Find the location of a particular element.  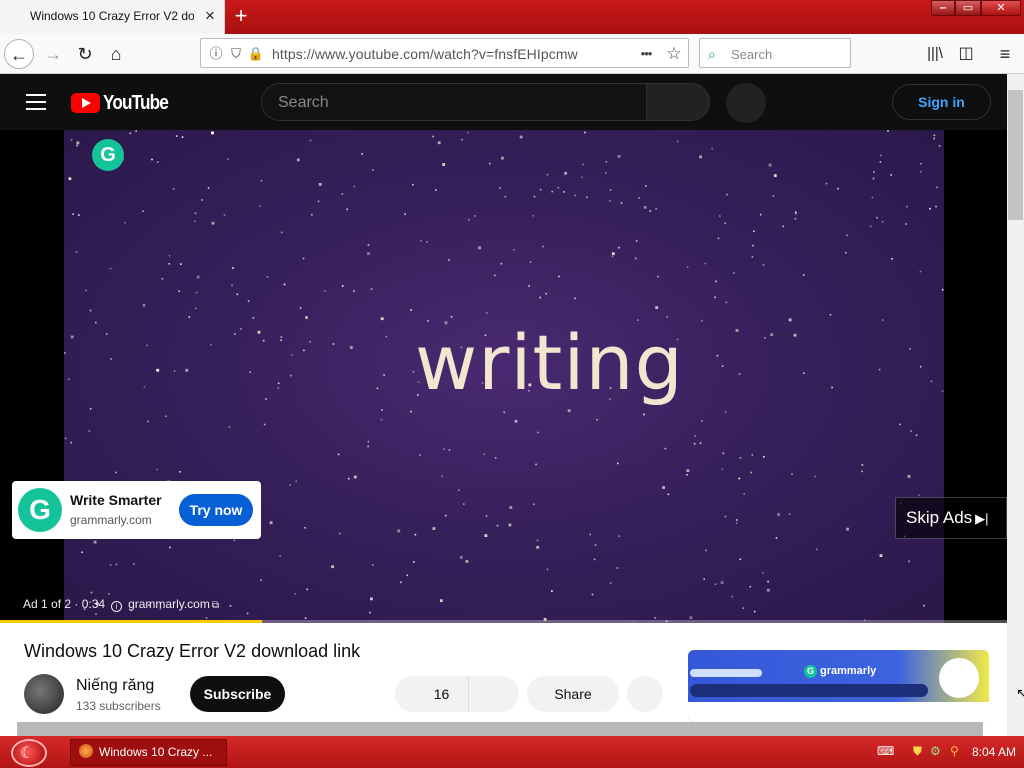

try-now-button: Try now is located at coordinates (216, 510).